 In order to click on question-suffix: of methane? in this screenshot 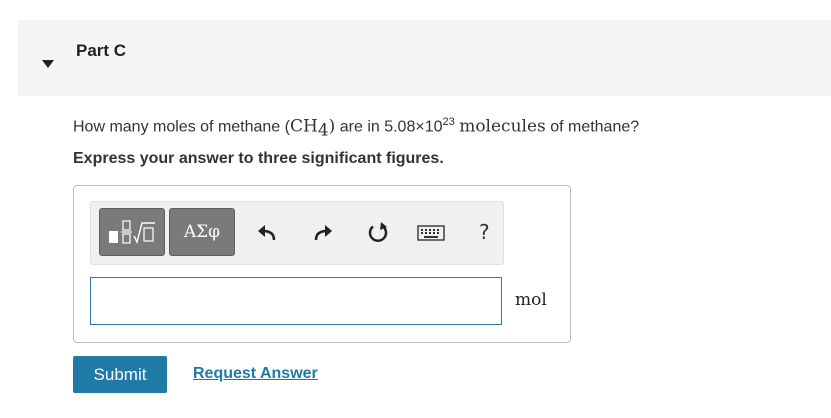, I will do `click(592, 127)`.